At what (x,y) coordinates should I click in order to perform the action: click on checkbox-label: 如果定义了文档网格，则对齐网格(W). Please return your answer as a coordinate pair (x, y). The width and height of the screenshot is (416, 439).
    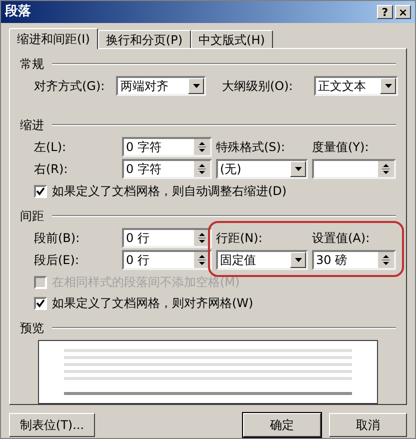
    Looking at the image, I should click on (153, 303).